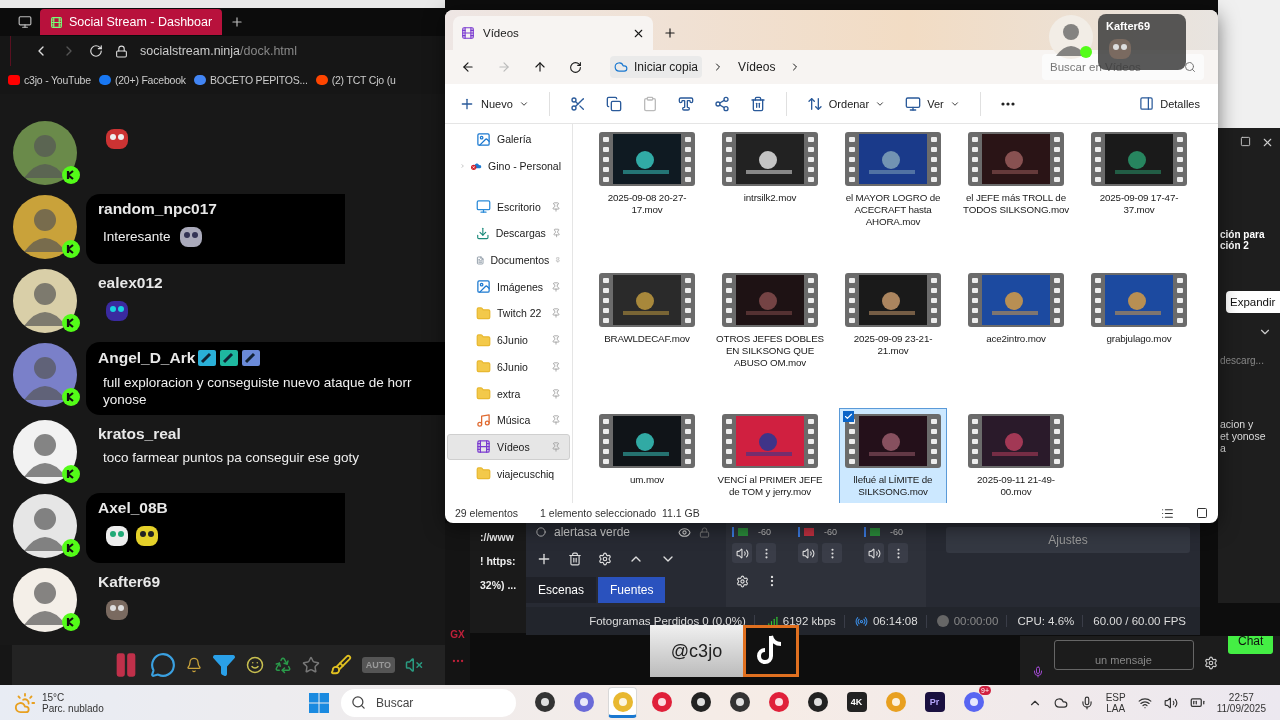  Describe the element at coordinates (1223, 448) in the screenshot. I see `message-line: a` at that location.